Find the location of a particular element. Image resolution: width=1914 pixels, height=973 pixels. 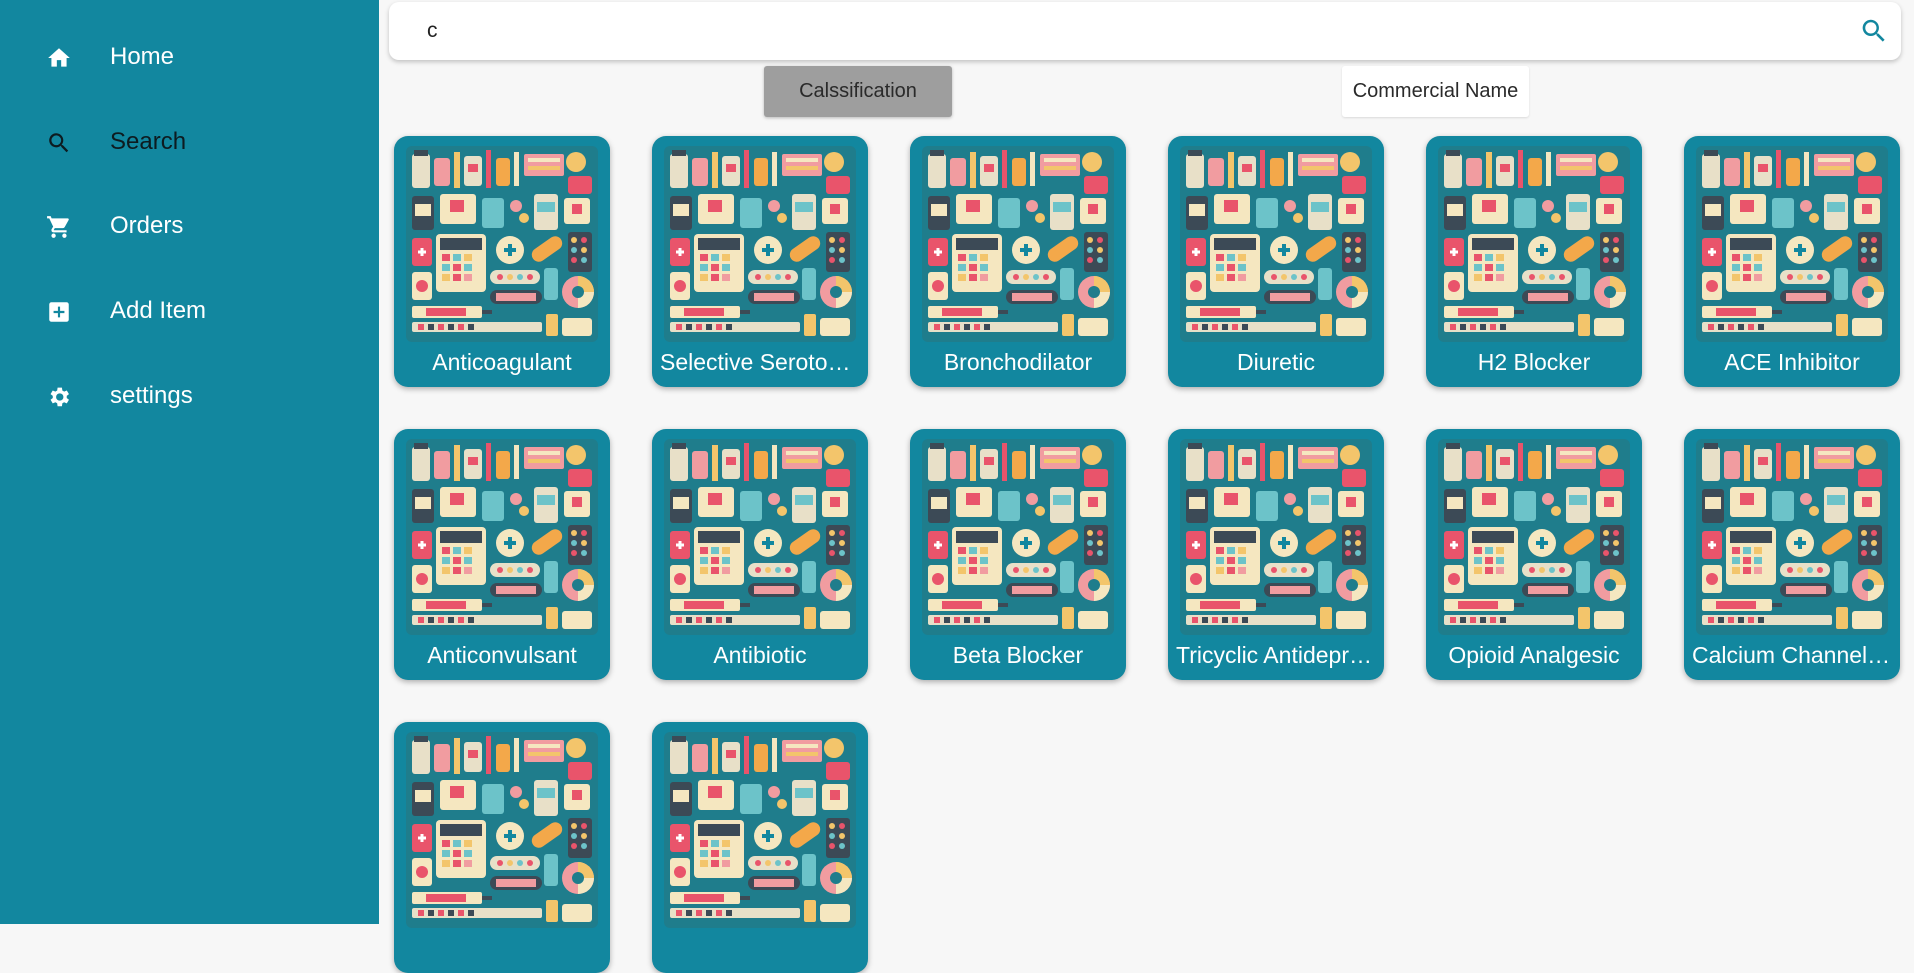

category-card: Calcium Channel Blocker is located at coordinates (1792, 554).